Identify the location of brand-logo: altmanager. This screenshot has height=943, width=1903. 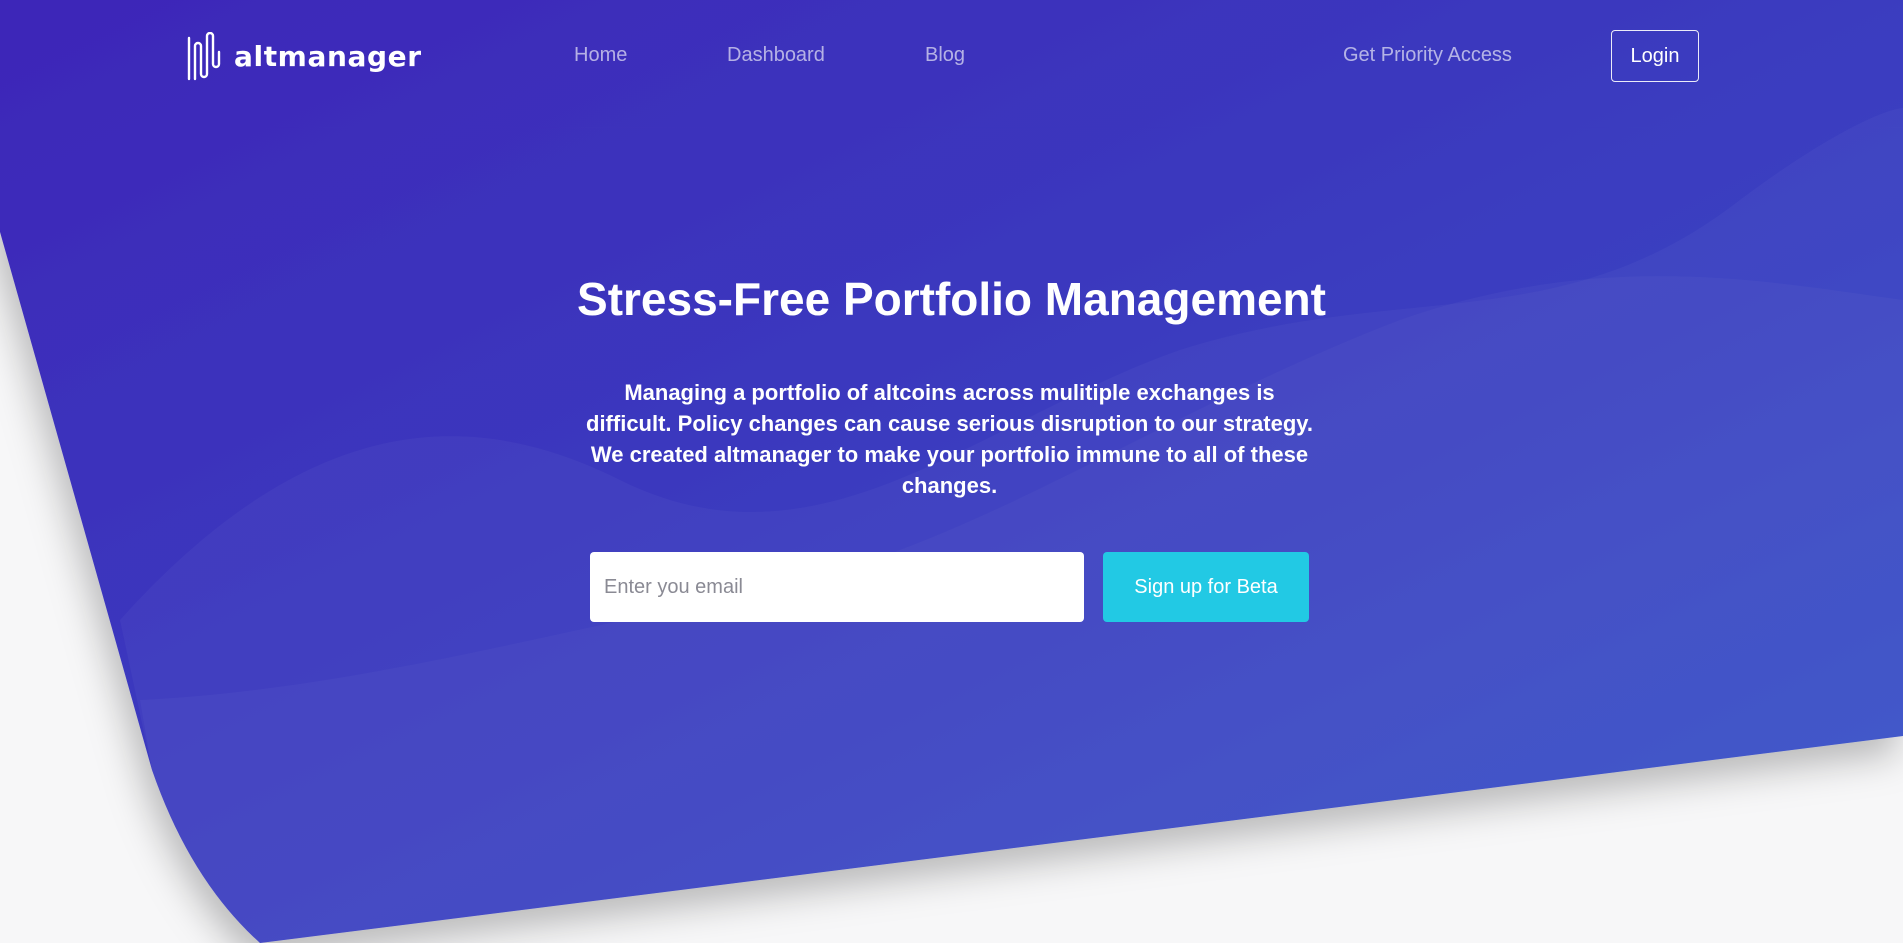
(304, 57).